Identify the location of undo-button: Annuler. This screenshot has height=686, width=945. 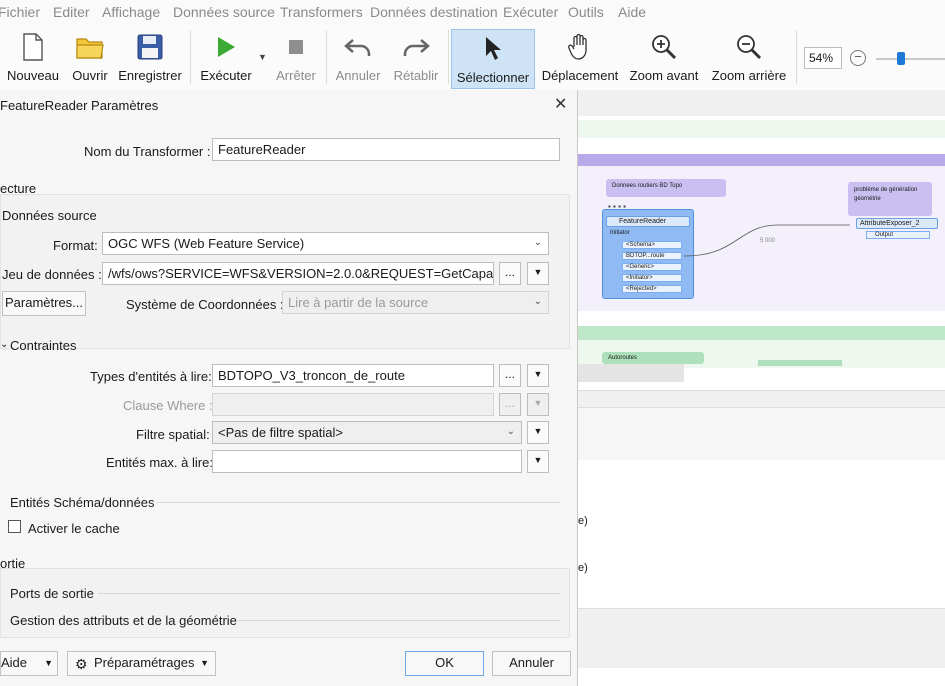
(358, 57).